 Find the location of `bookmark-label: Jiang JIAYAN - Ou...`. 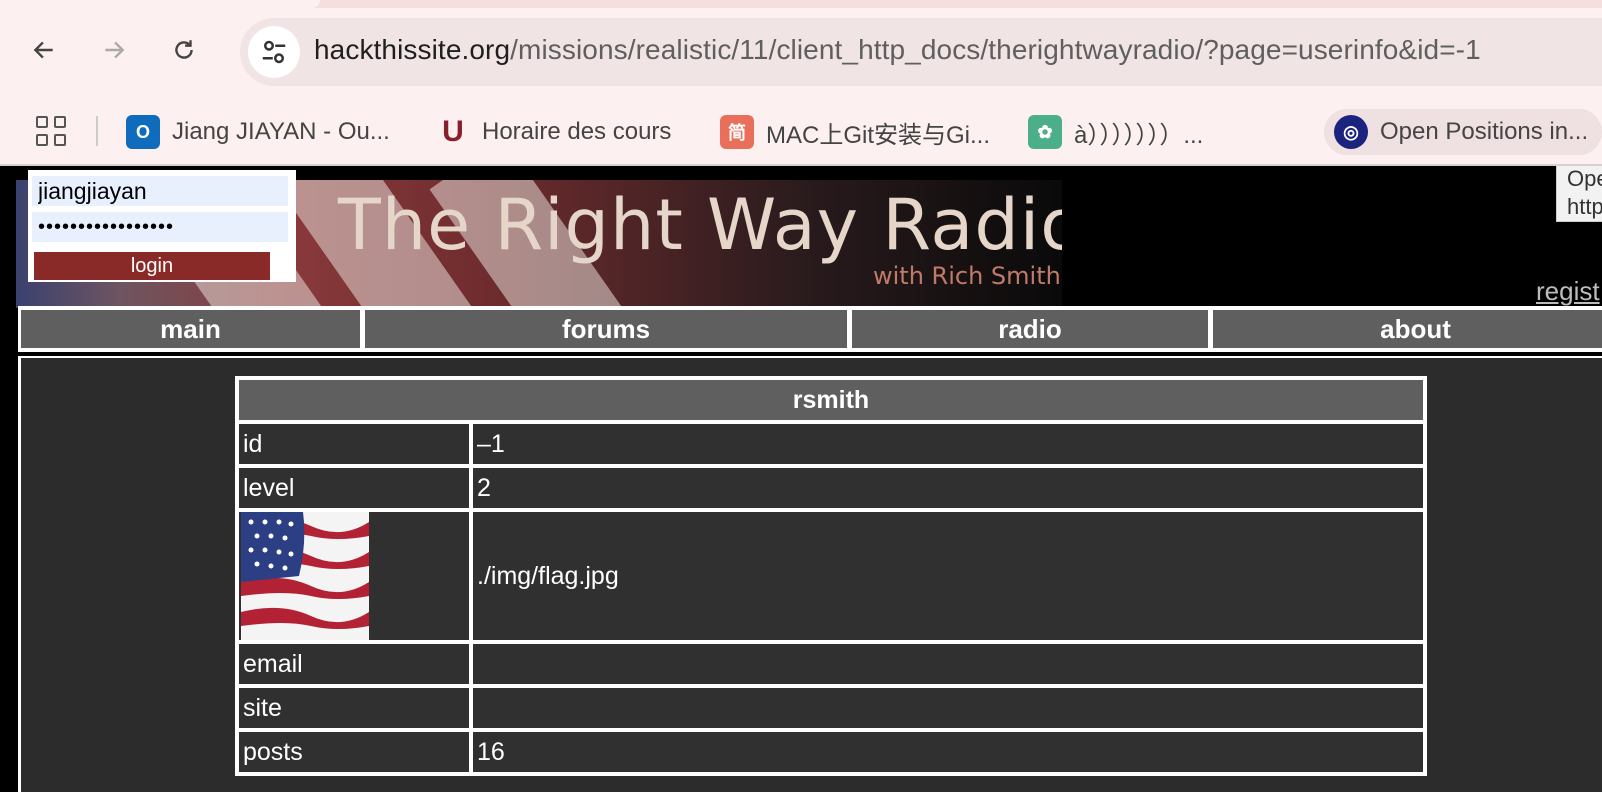

bookmark-label: Jiang JIAYAN - Ou... is located at coordinates (281, 131).